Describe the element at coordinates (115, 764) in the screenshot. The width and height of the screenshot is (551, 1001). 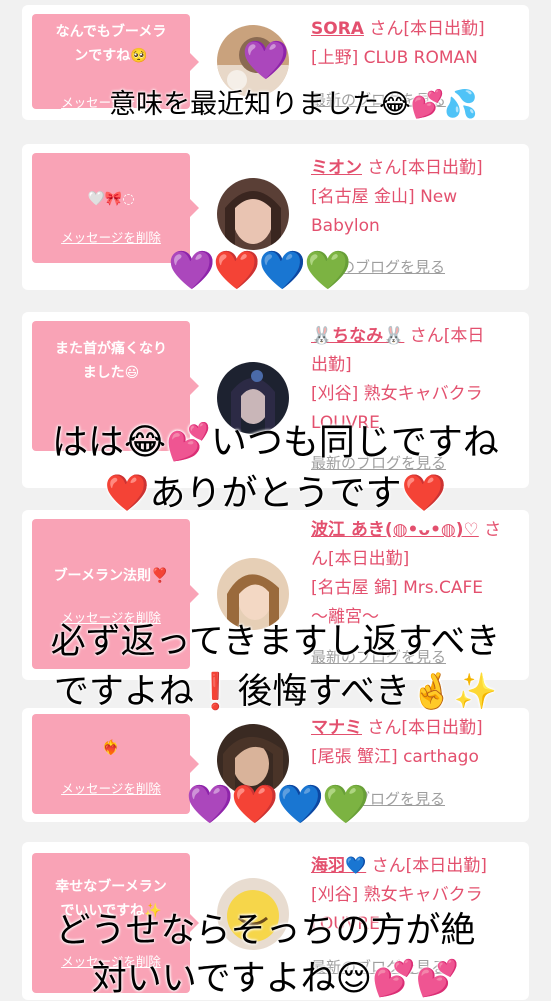
I see `message-bubble: ❤️‍🔥 メッセージを削除` at that location.